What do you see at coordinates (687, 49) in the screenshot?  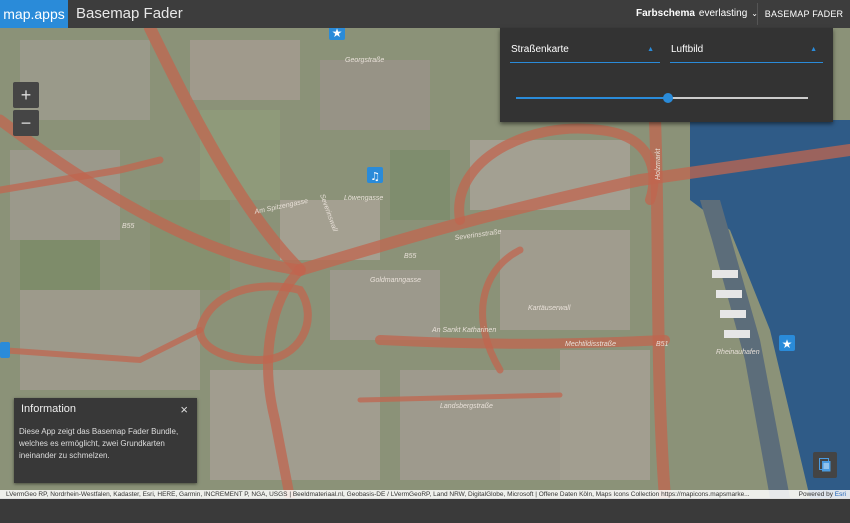 I see `right-basemap-value: Luftbild` at bounding box center [687, 49].